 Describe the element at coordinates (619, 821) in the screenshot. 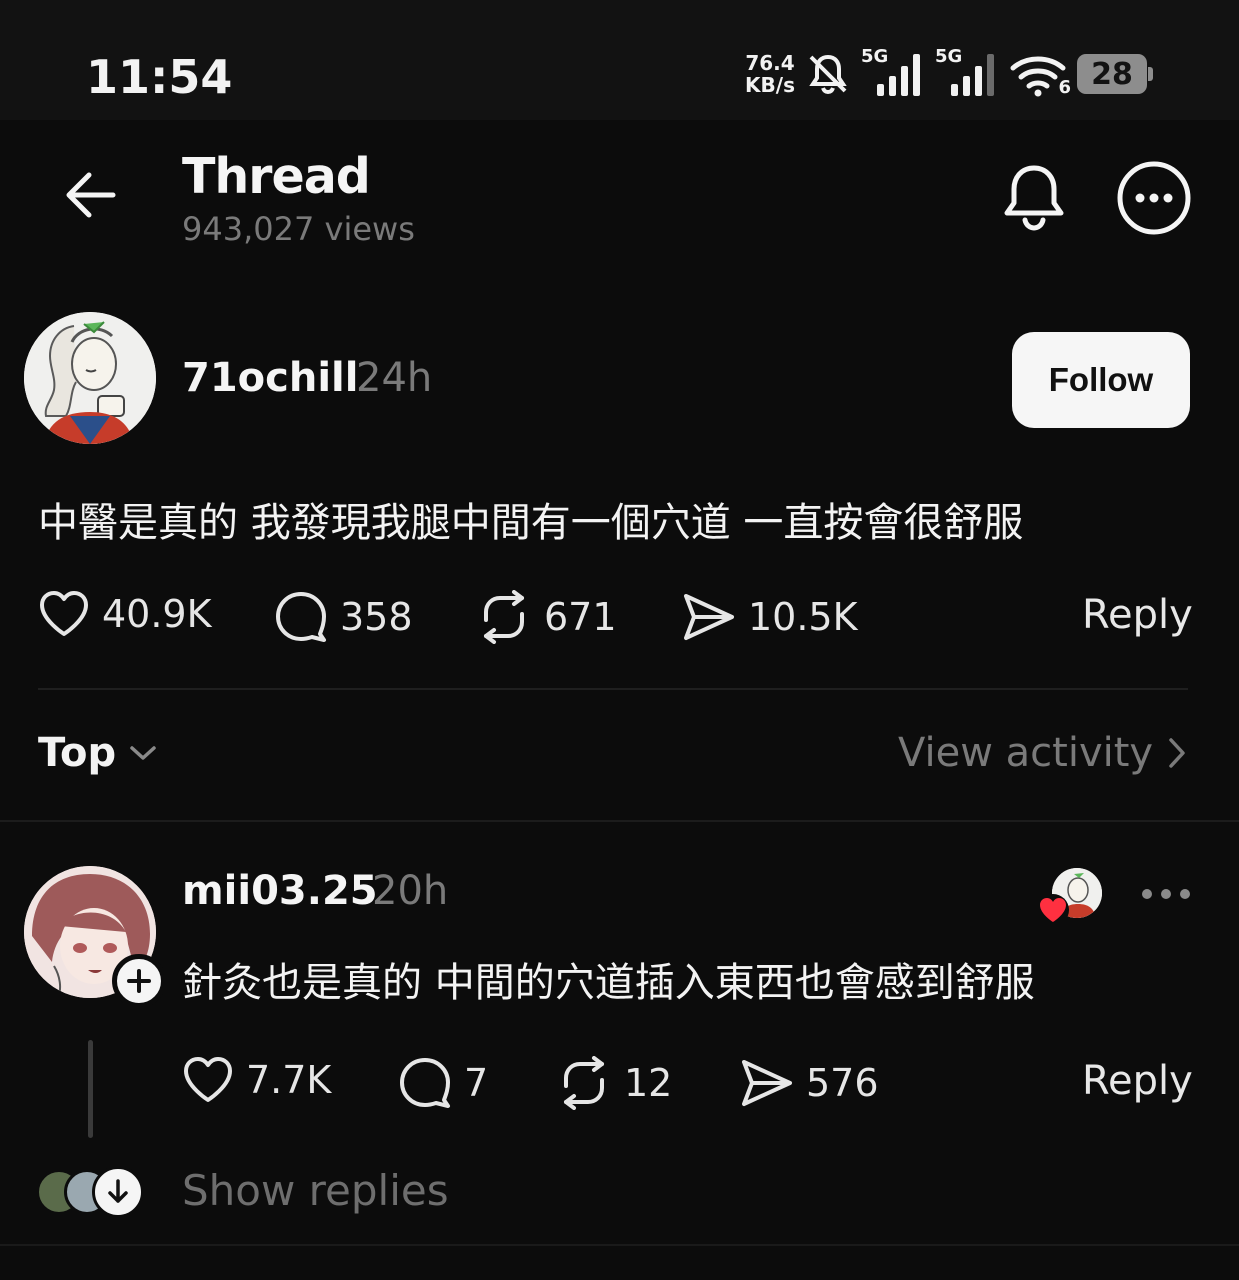

I see `section-divider` at that location.